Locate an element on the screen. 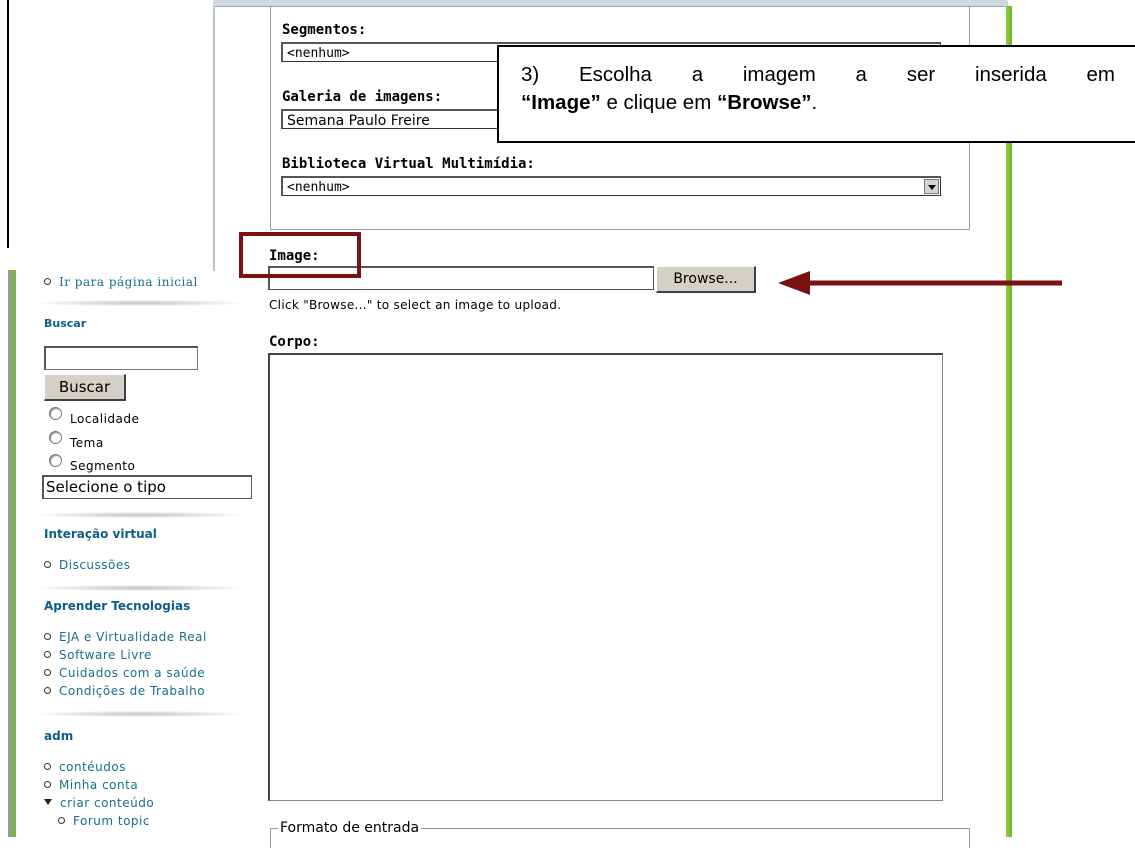 This screenshot has width=1135, height=848. sidebar-item-forum-topic: Forum topic is located at coordinates (104, 821).